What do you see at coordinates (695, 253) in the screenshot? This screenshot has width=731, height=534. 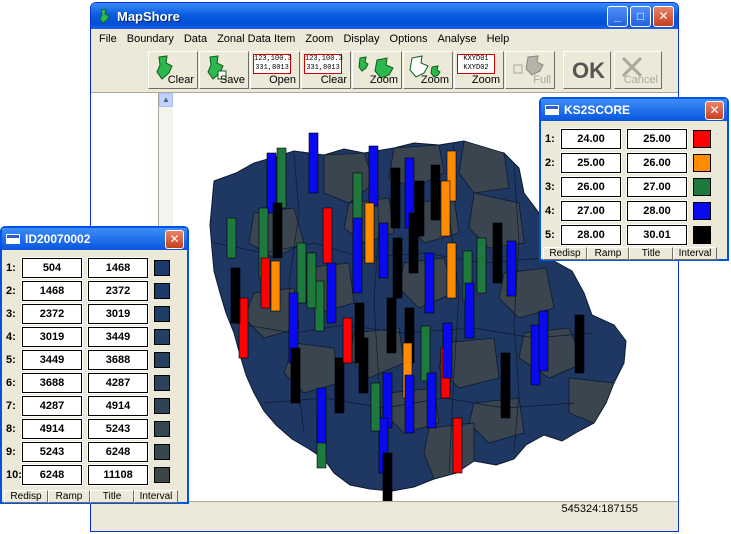 I see `ks2-interval-button: Interval` at bounding box center [695, 253].